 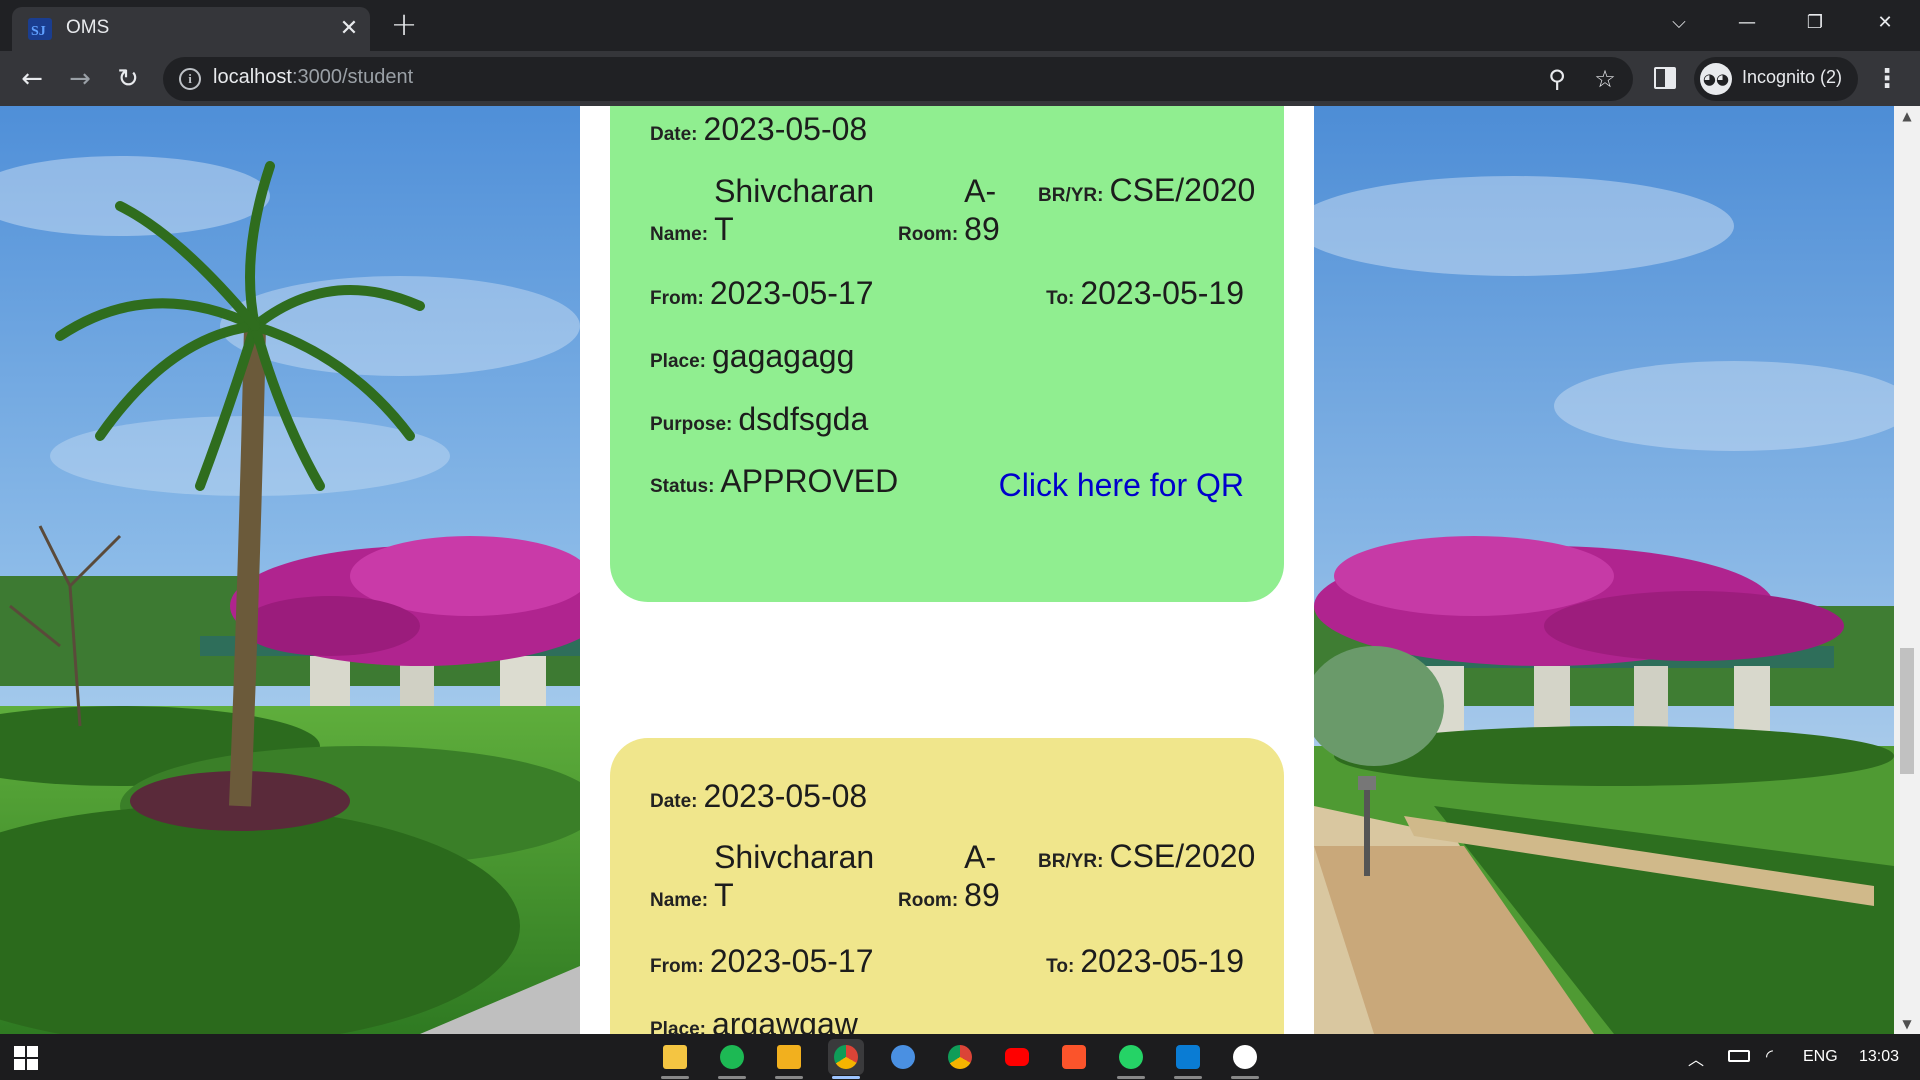 I want to click on windows-start-icon, so click(x=26, y=1058).